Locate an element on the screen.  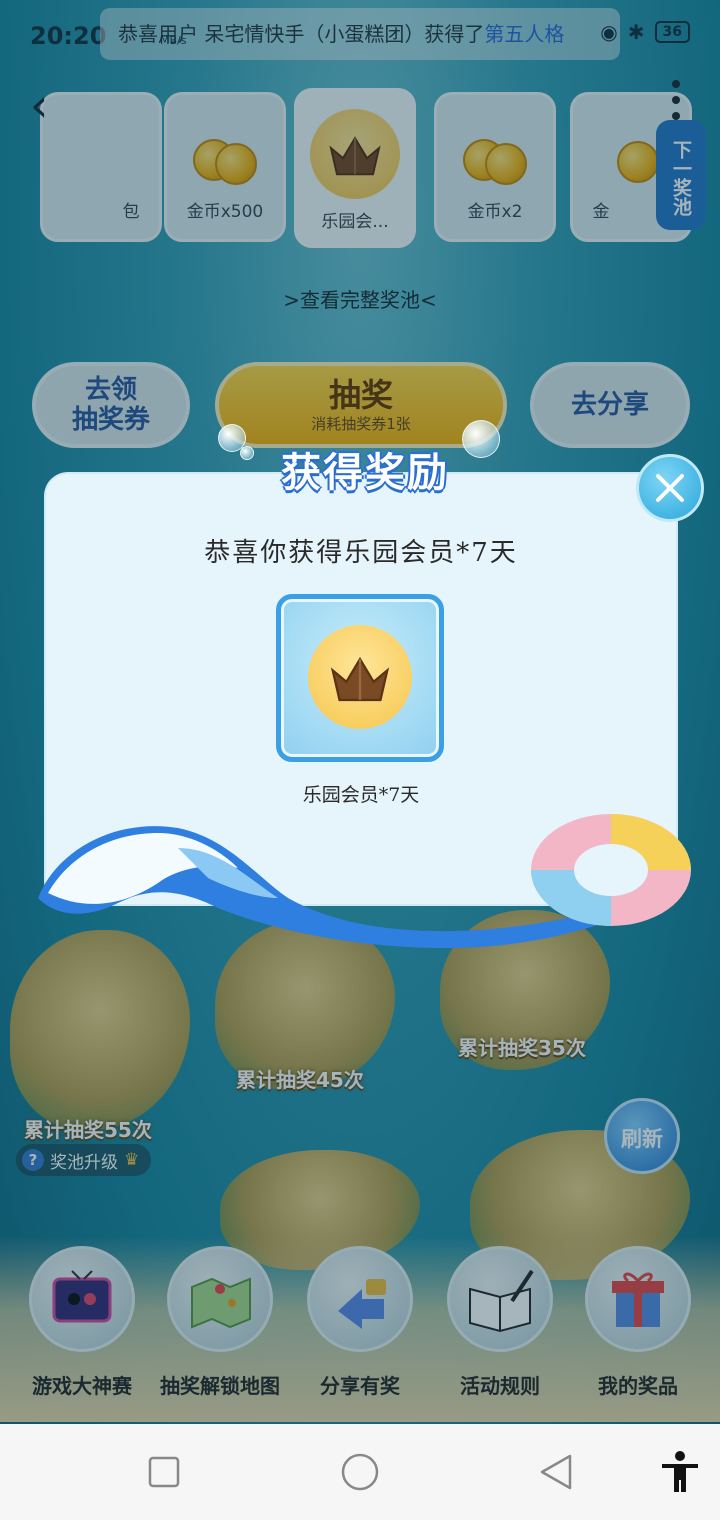
swim-ring-icon is located at coordinates (611, 870).